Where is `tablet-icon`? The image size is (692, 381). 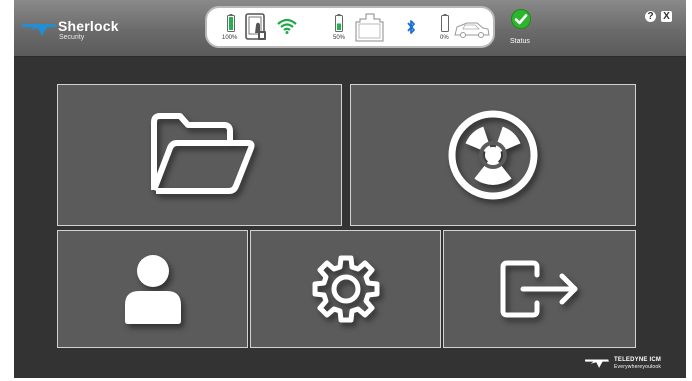
tablet-icon is located at coordinates (255, 26).